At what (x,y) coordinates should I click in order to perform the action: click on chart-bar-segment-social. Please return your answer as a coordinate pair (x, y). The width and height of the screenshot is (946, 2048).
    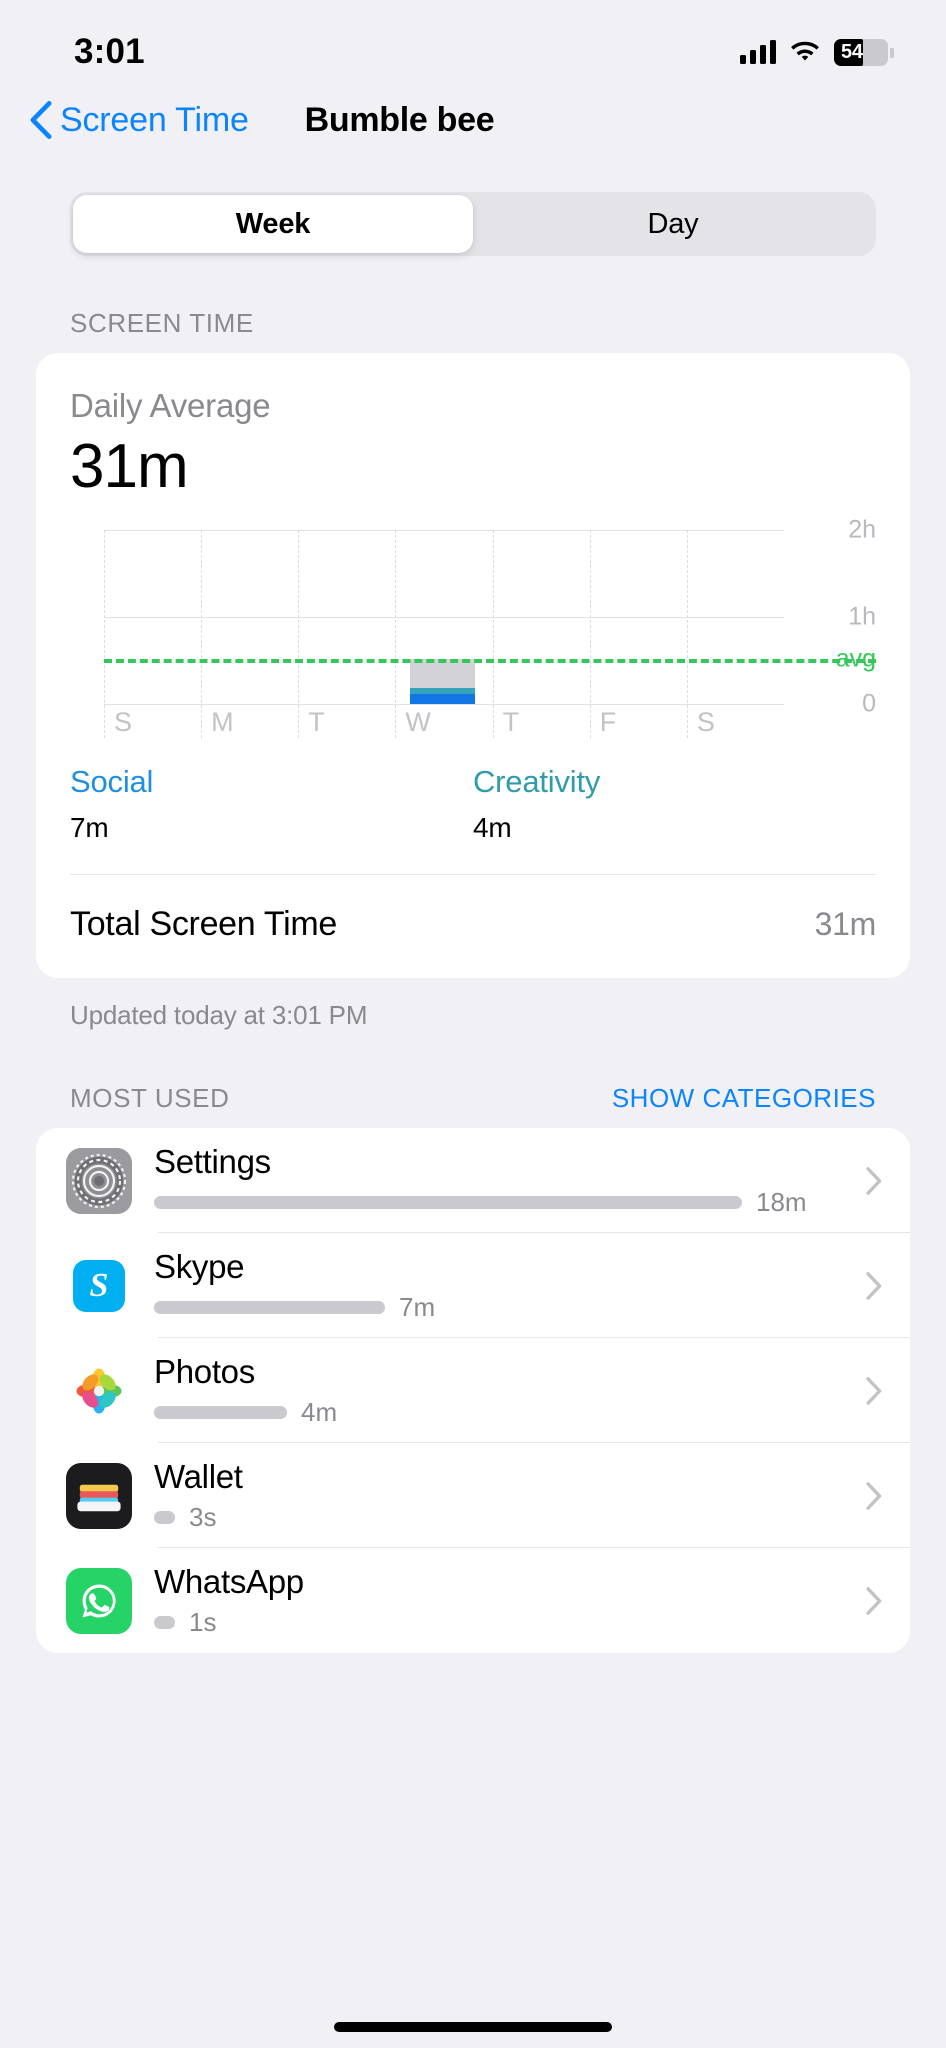
    Looking at the image, I should click on (442, 699).